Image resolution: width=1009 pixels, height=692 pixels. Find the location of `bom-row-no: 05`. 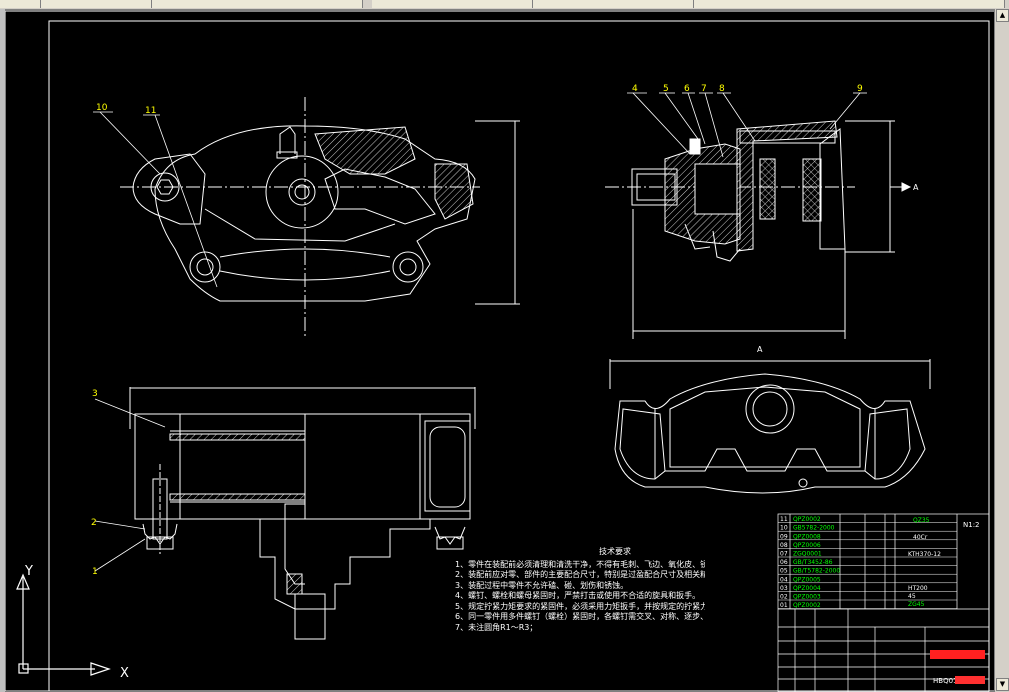

bom-row-no: 05 is located at coordinates (784, 571).